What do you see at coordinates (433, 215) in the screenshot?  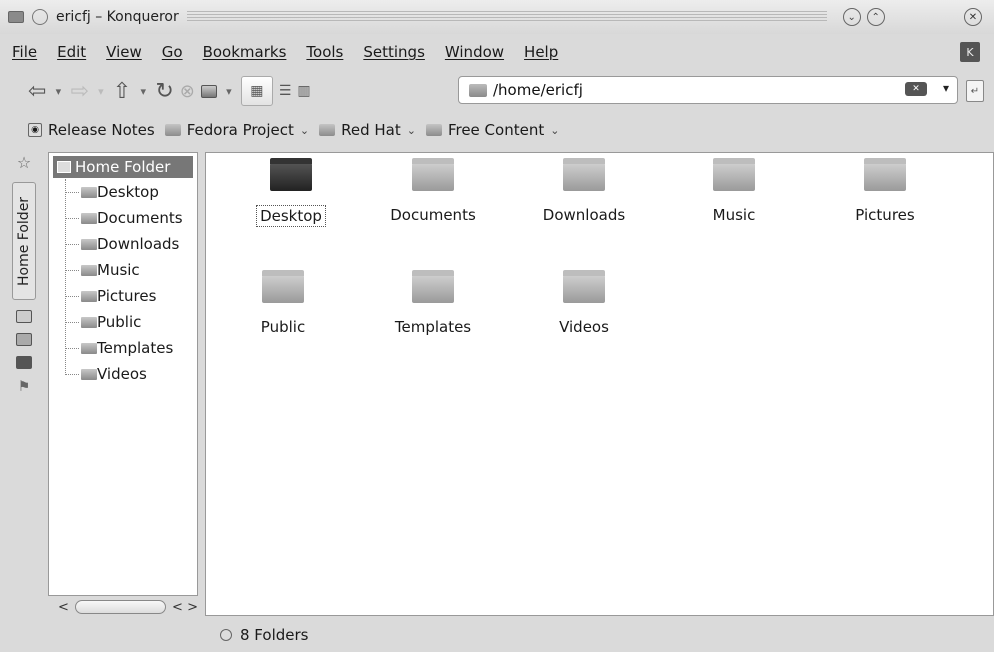 I see `file-label: Documents` at bounding box center [433, 215].